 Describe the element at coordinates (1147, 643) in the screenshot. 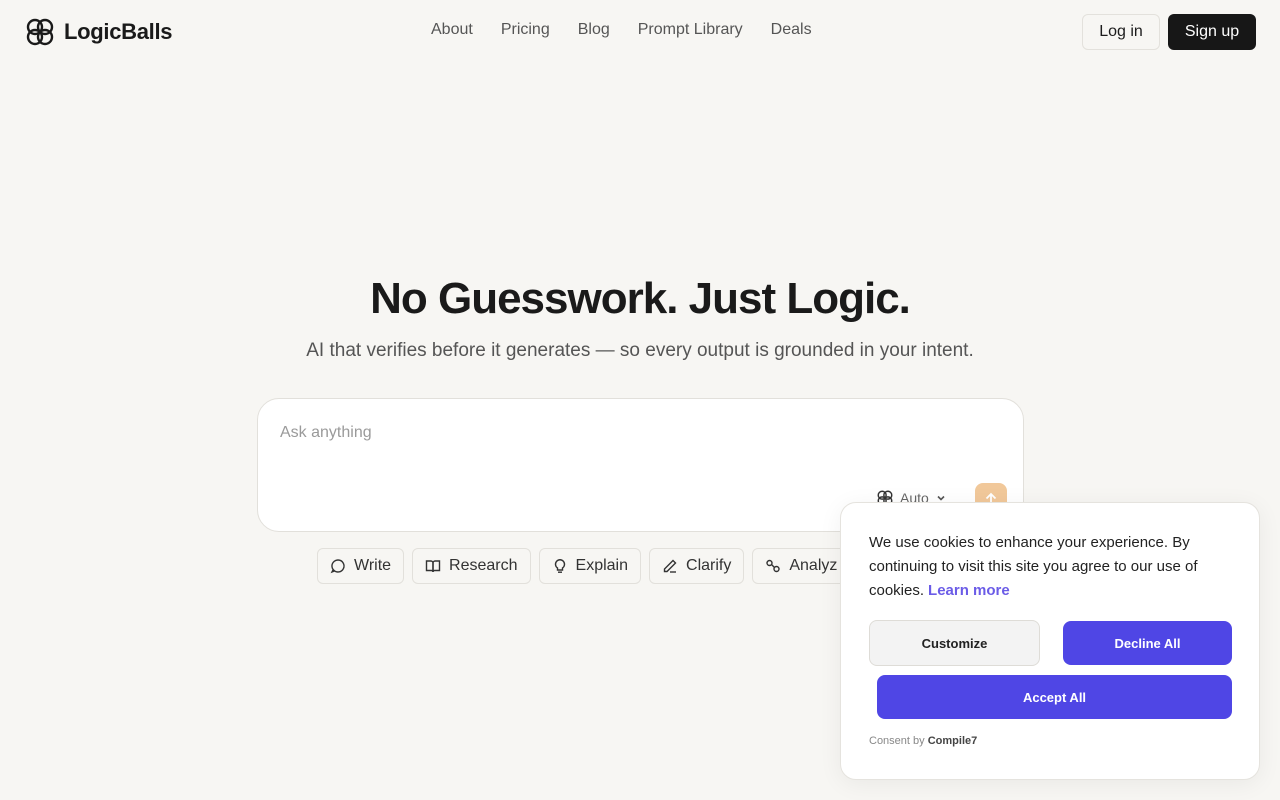

I see `decline-all-button: Decline All` at that location.